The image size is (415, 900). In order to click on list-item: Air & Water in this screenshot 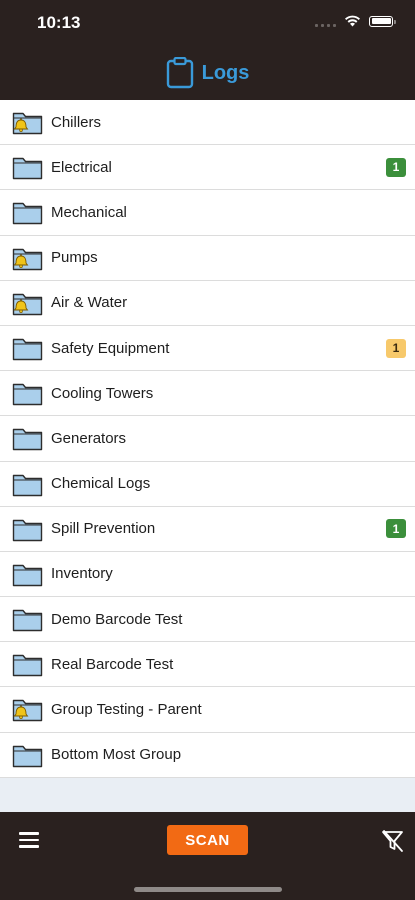, I will do `click(207, 303)`.